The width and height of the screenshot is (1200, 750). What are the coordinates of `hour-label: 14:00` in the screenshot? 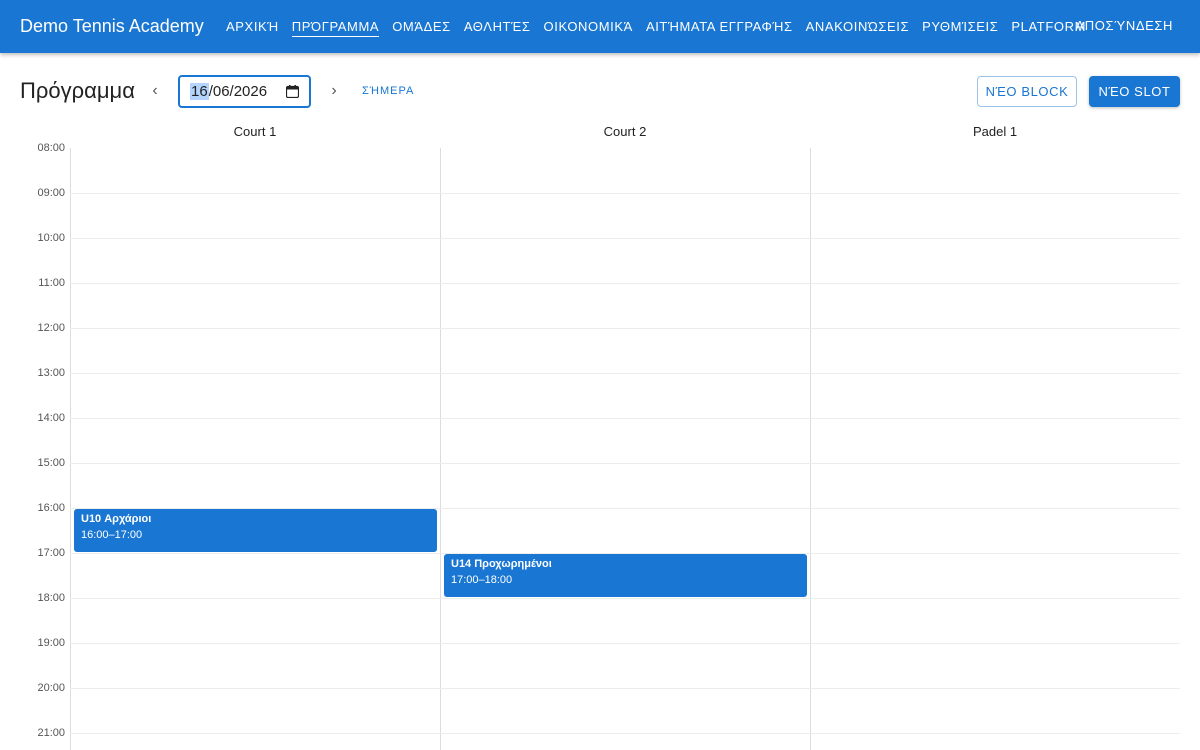 It's located at (51, 418).